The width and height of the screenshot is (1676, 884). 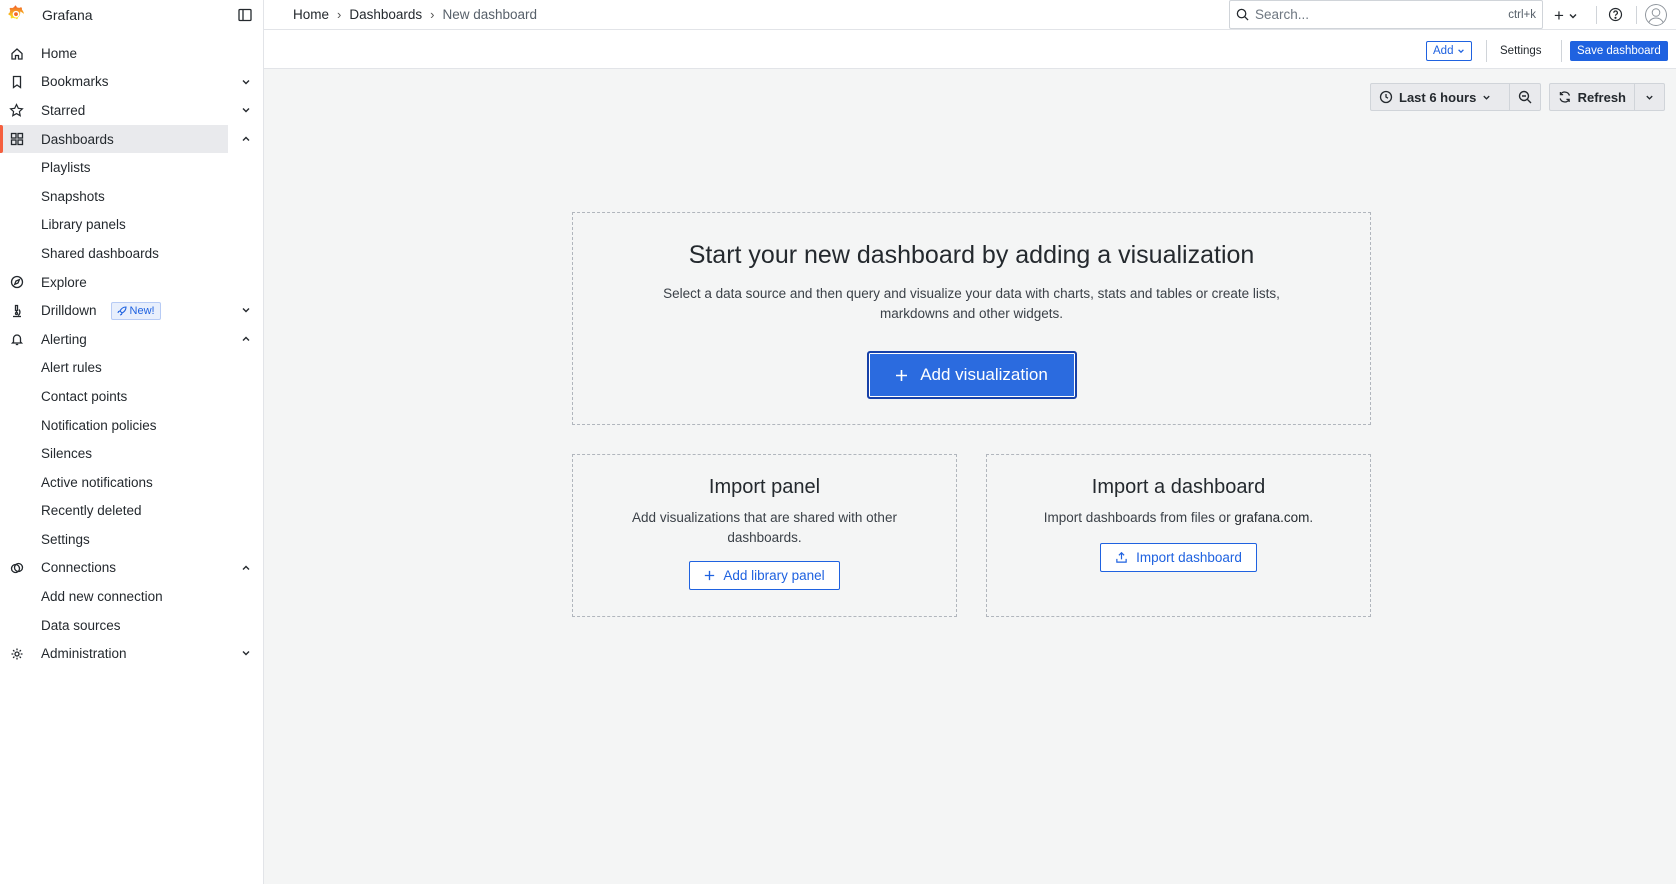 What do you see at coordinates (1242, 14) in the screenshot?
I see `search-icon` at bounding box center [1242, 14].